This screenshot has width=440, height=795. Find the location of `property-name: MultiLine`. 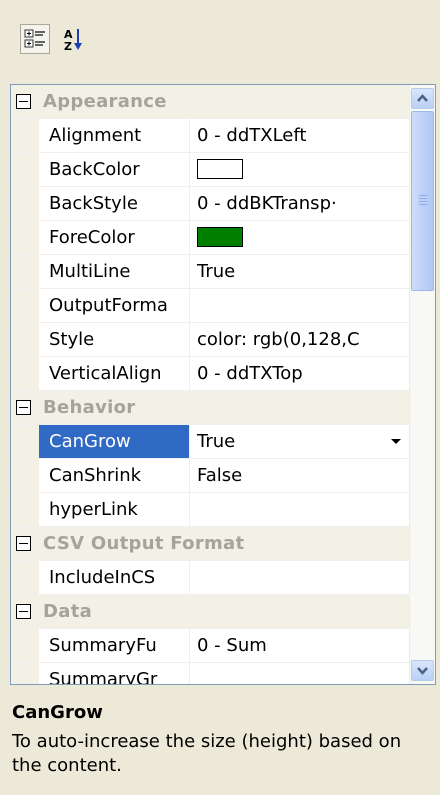

property-name: MultiLine is located at coordinates (114, 271).